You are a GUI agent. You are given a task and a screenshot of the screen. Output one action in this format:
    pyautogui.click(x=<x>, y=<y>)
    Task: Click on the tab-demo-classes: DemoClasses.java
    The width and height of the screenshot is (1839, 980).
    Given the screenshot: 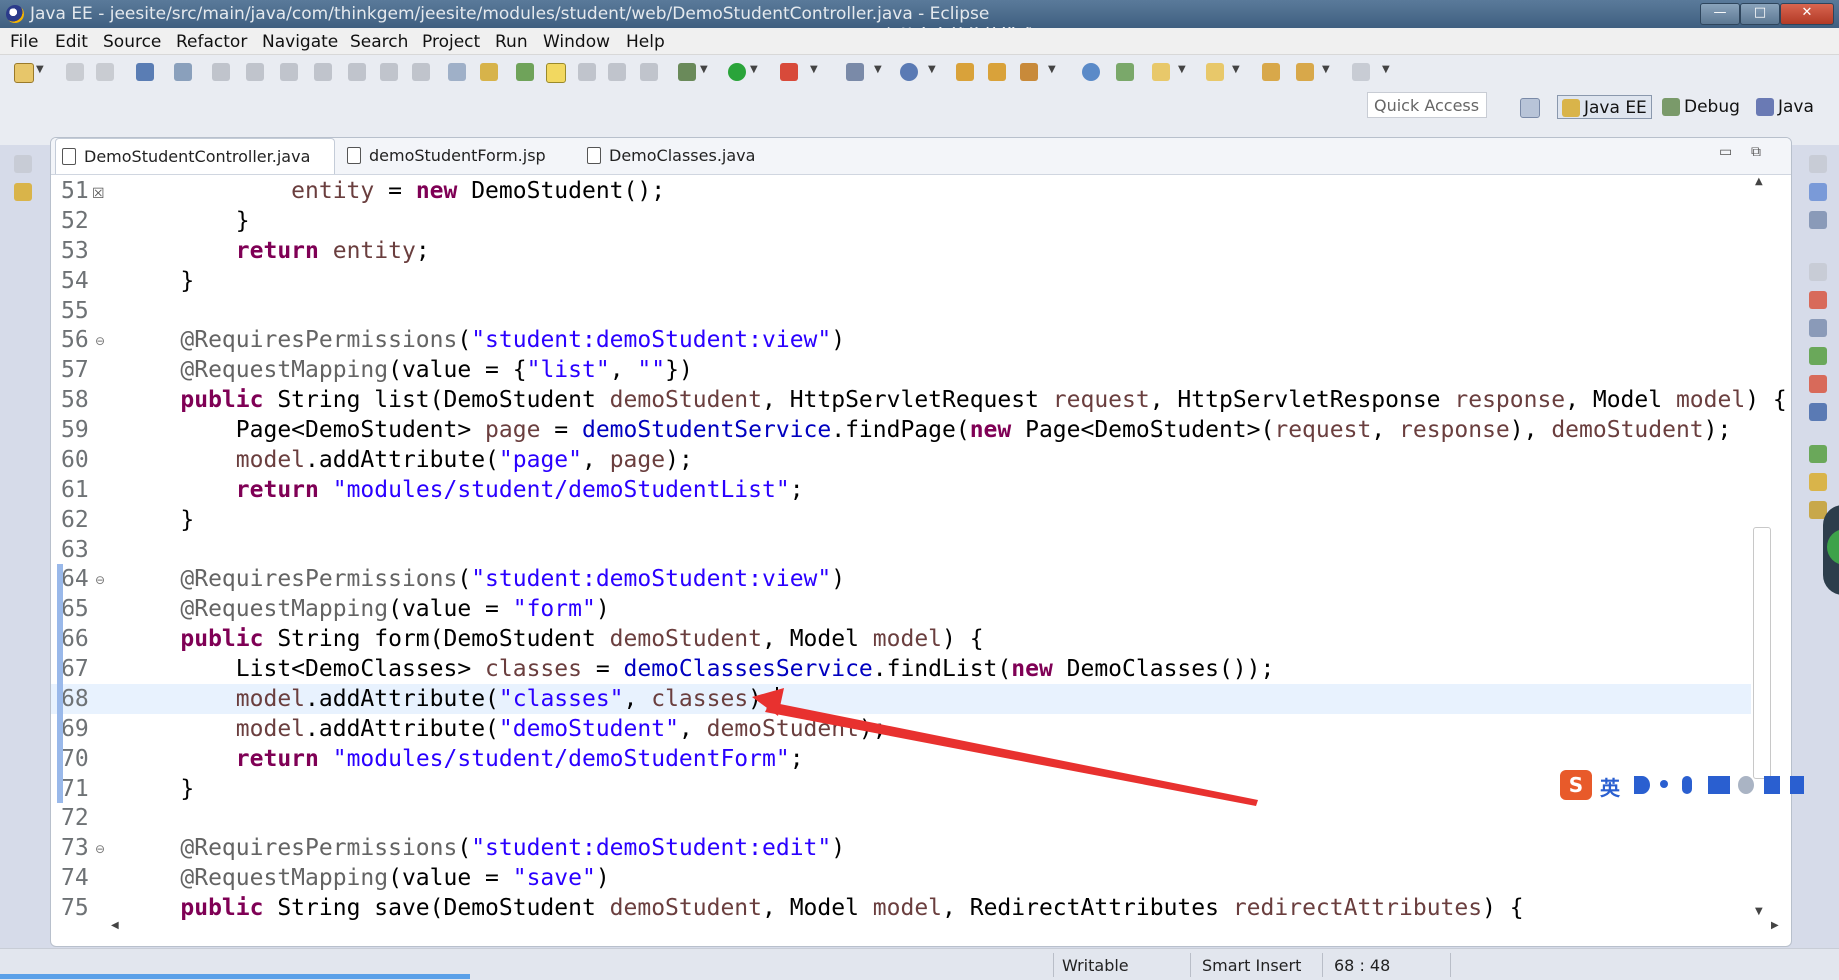 What is the action you would take?
    pyautogui.click(x=681, y=156)
    